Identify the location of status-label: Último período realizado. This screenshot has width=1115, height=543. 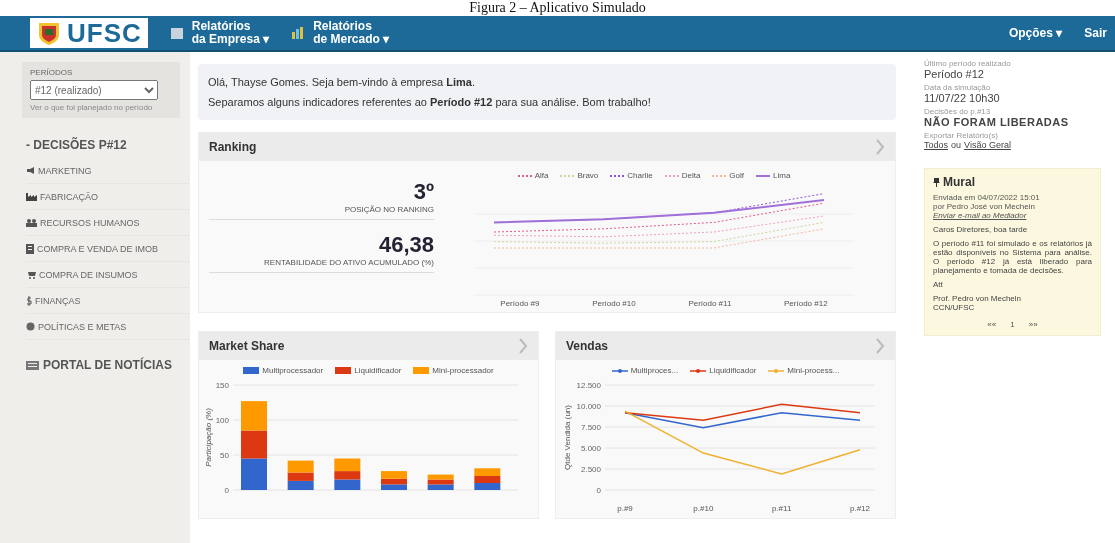
(968, 63).